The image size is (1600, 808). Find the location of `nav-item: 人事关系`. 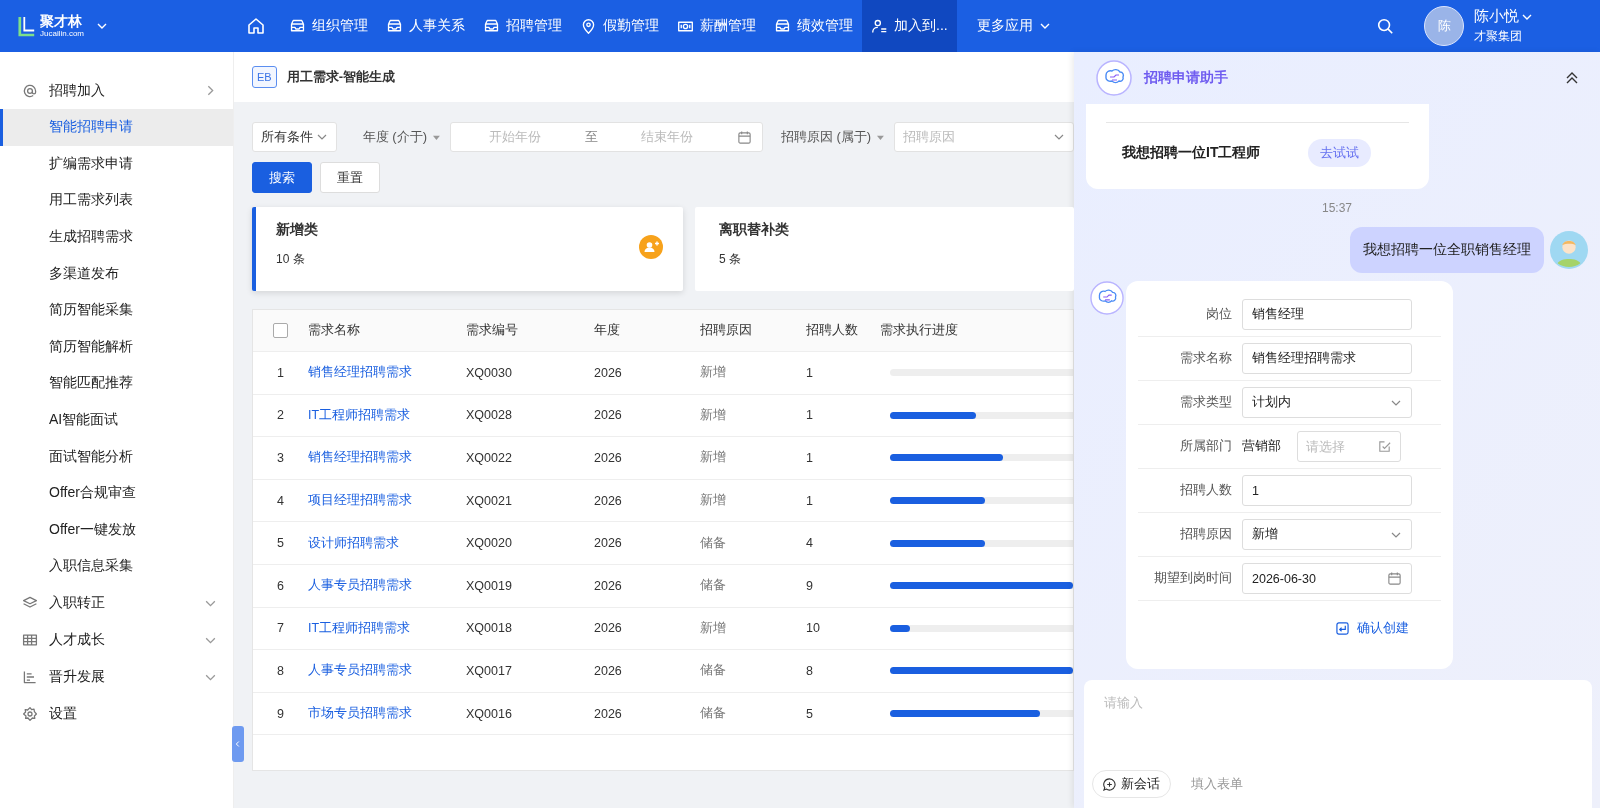

nav-item: 人事关系 is located at coordinates (425, 26).